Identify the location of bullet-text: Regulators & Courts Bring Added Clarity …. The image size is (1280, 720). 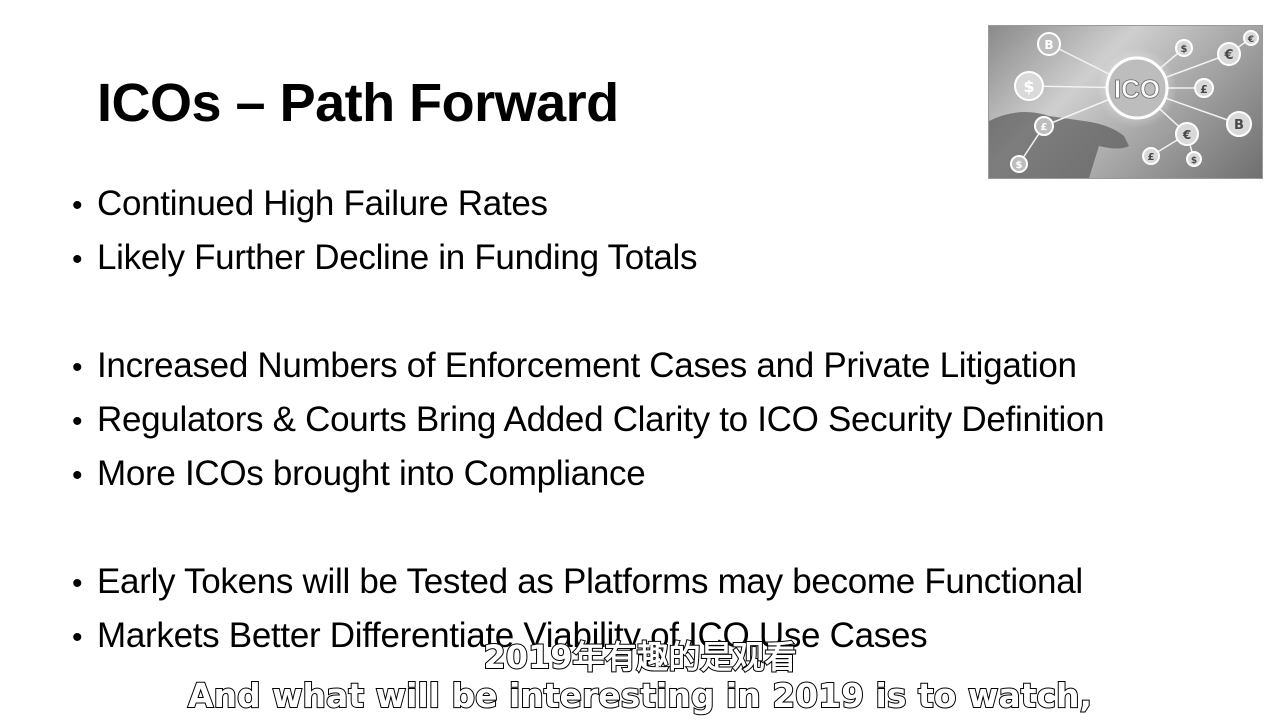
(601, 419).